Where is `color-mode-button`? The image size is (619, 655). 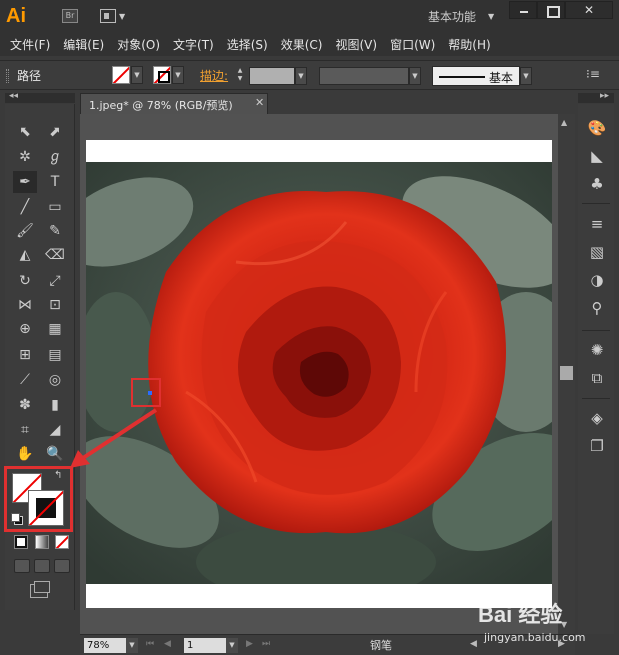 color-mode-button is located at coordinates (21, 542).